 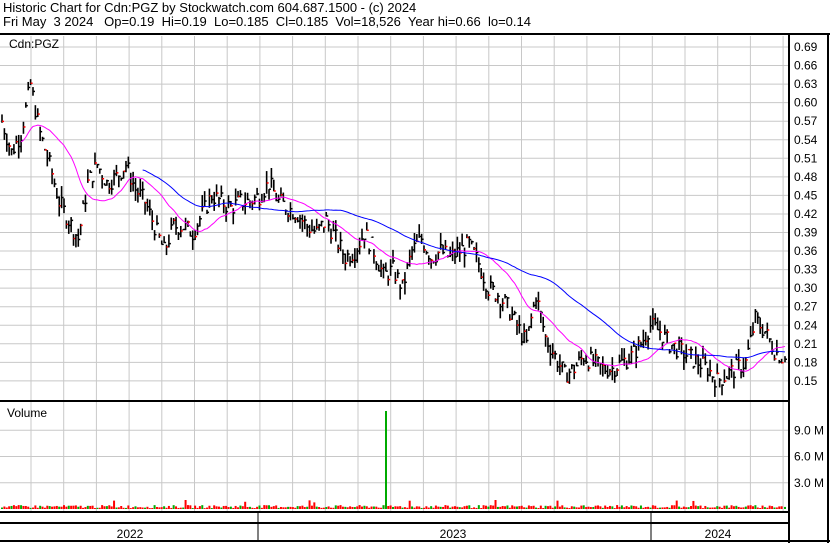 What do you see at coordinates (809, 430) in the screenshot?
I see `volume-tick-label: 9.0 M` at bounding box center [809, 430].